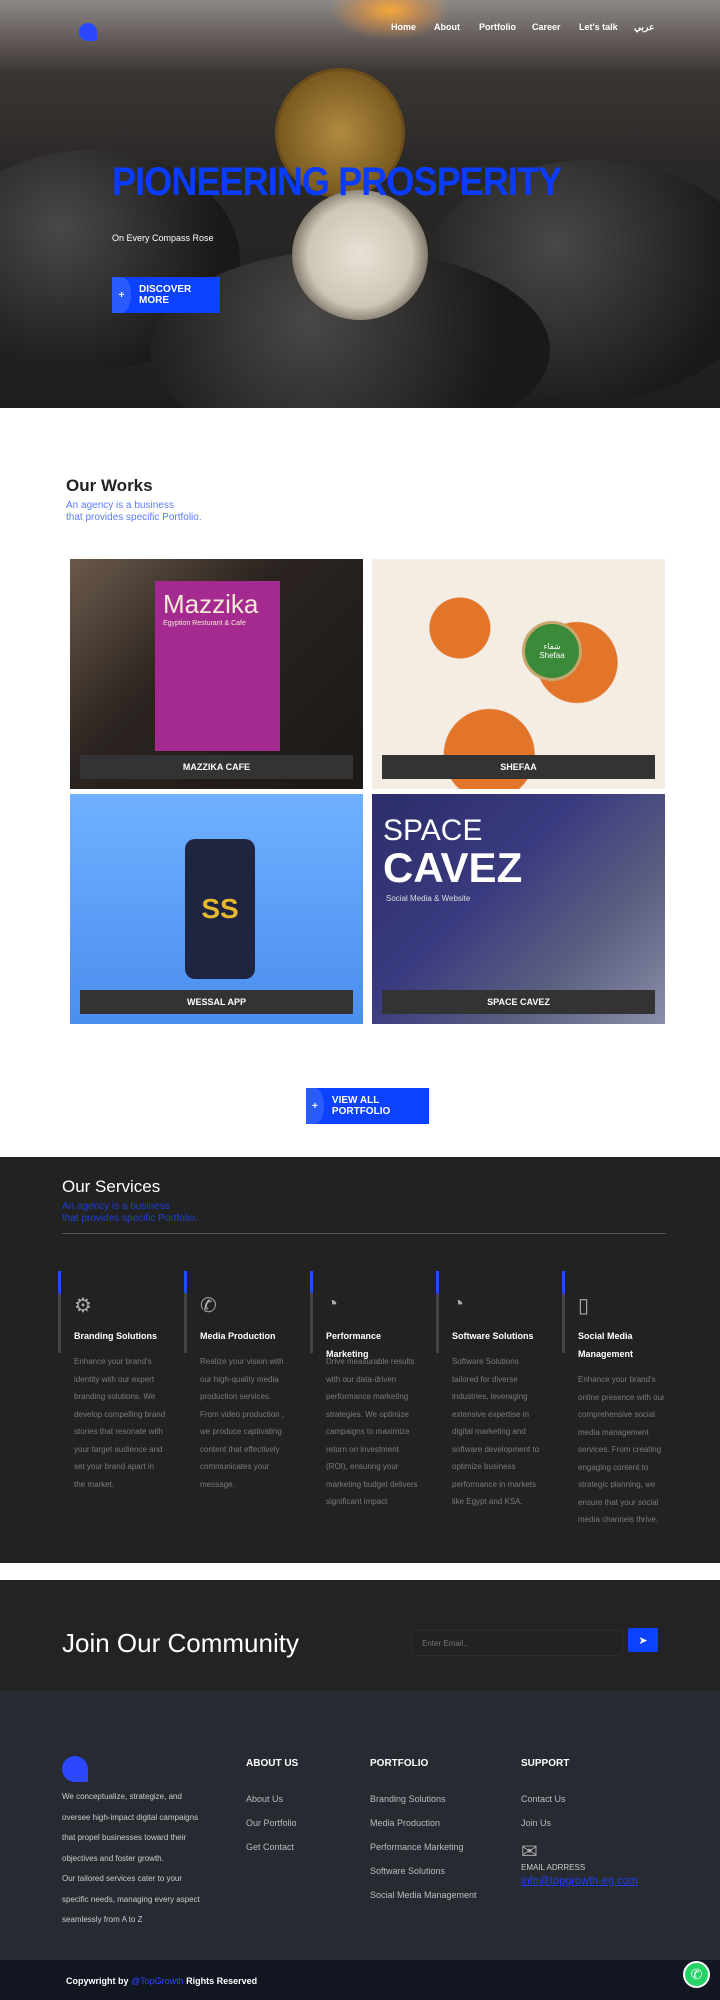  What do you see at coordinates (644, 27) in the screenshot?
I see `nav-language: عربي` at bounding box center [644, 27].